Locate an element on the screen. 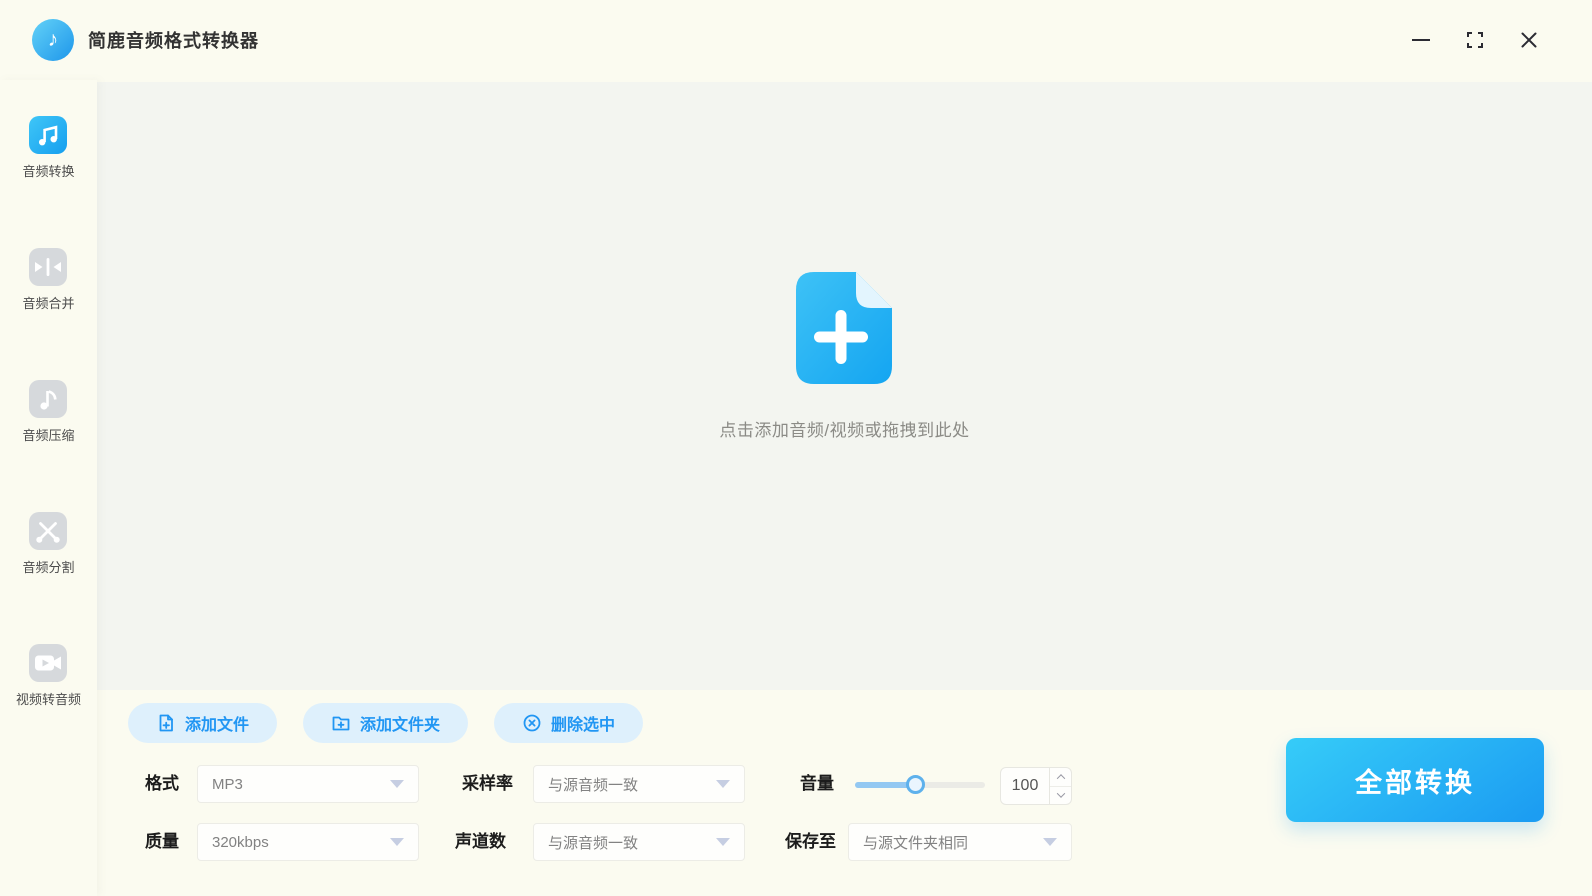 The height and width of the screenshot is (896, 1592). format-select: MP3 is located at coordinates (308, 784).